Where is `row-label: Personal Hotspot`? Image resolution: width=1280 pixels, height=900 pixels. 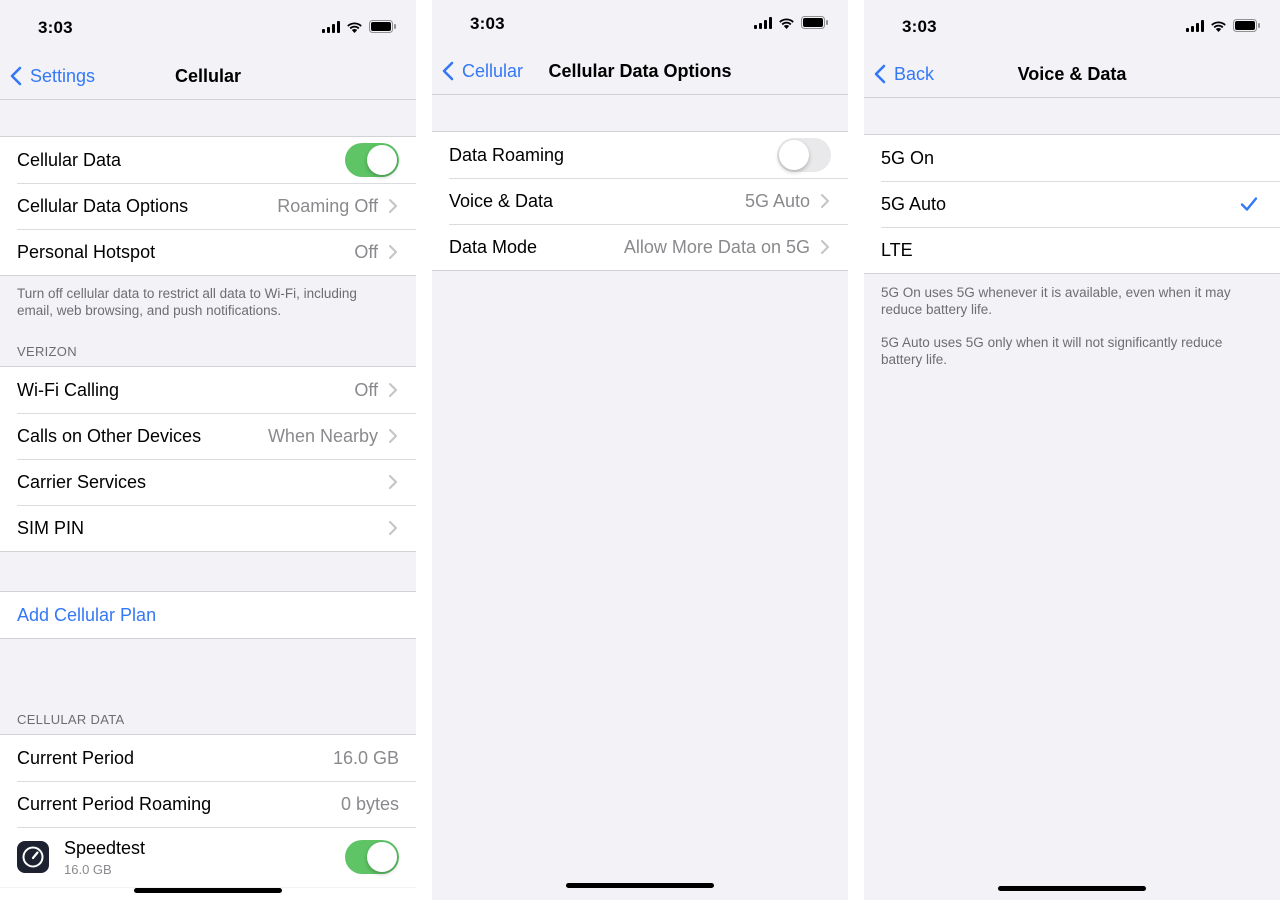 row-label: Personal Hotspot is located at coordinates (86, 251).